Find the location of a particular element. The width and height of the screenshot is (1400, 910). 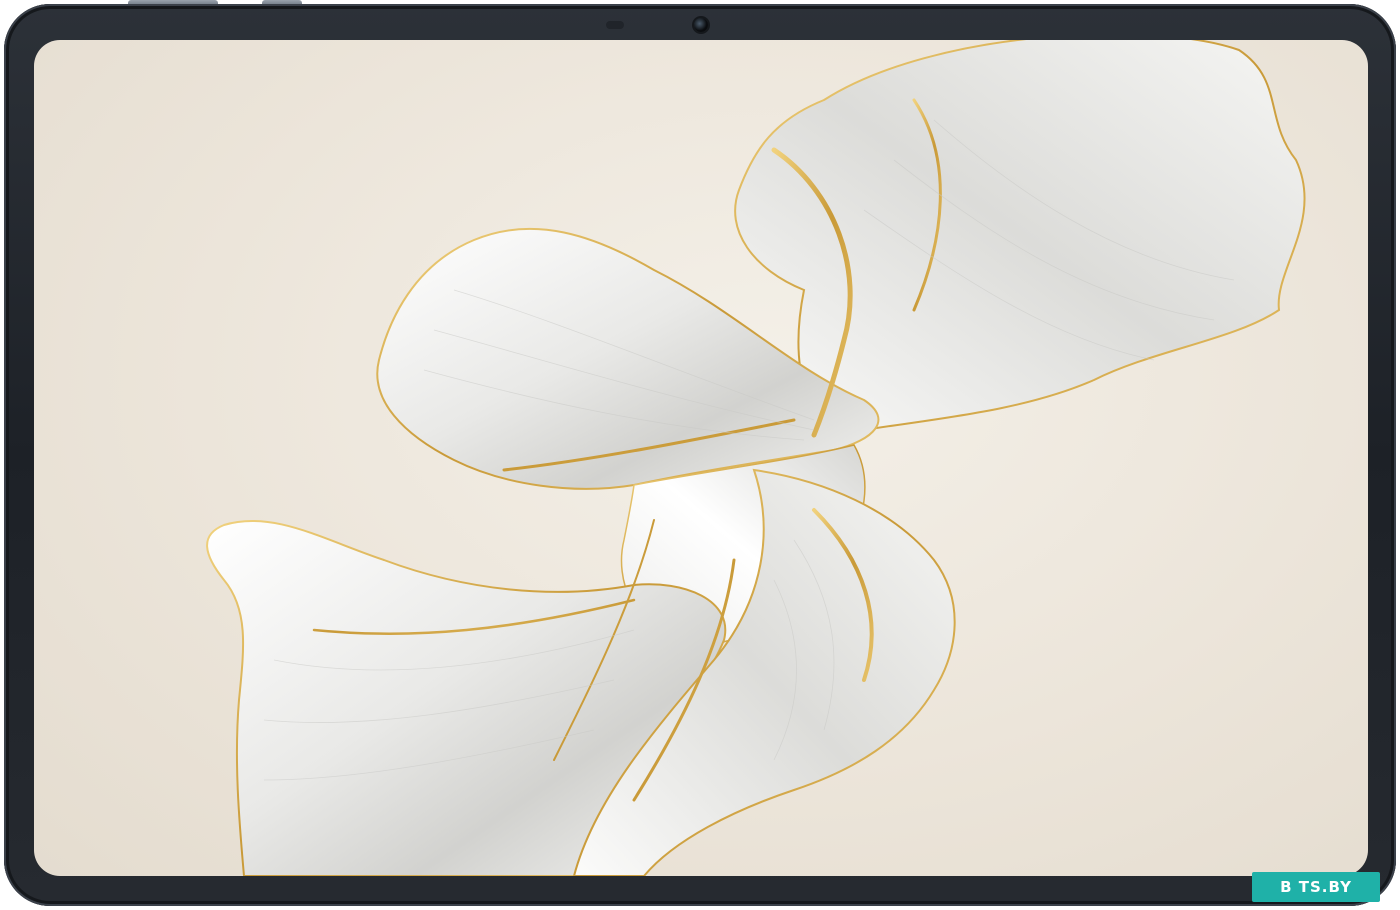

front-camera-icon is located at coordinates (701, 25).